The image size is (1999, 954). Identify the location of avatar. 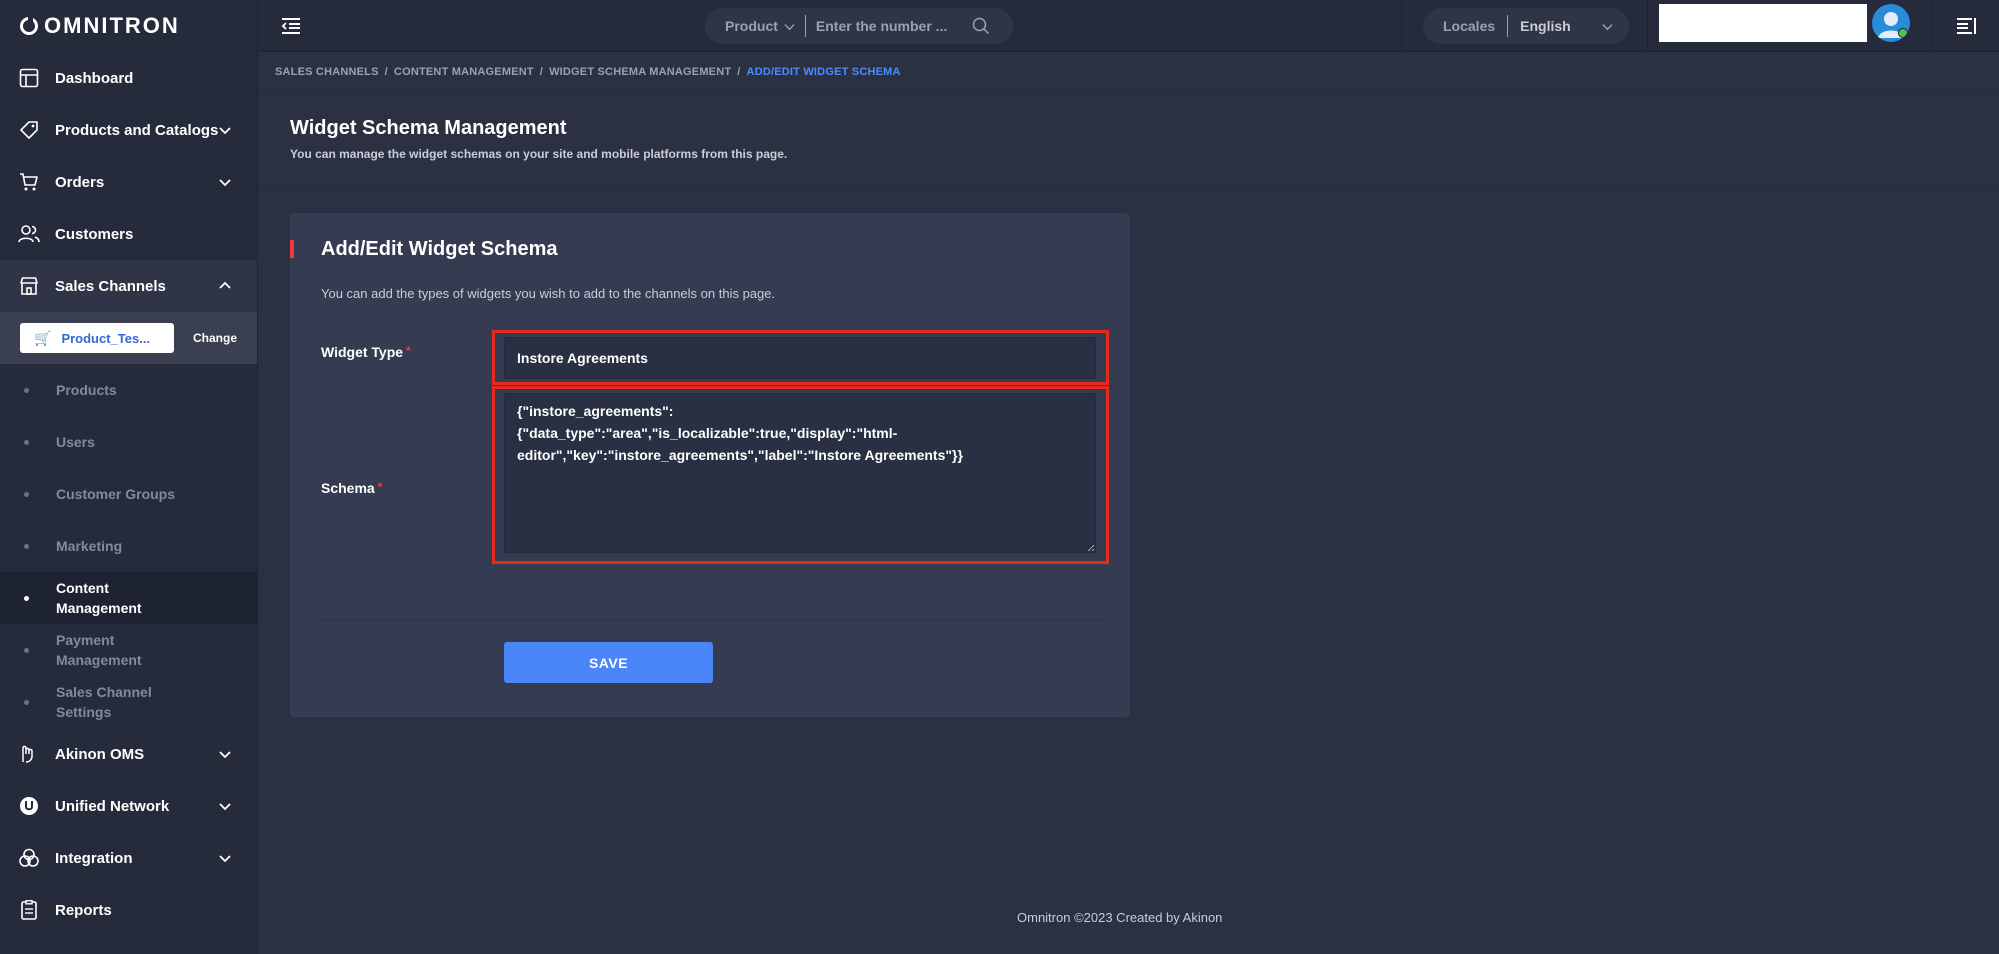
(1891, 23).